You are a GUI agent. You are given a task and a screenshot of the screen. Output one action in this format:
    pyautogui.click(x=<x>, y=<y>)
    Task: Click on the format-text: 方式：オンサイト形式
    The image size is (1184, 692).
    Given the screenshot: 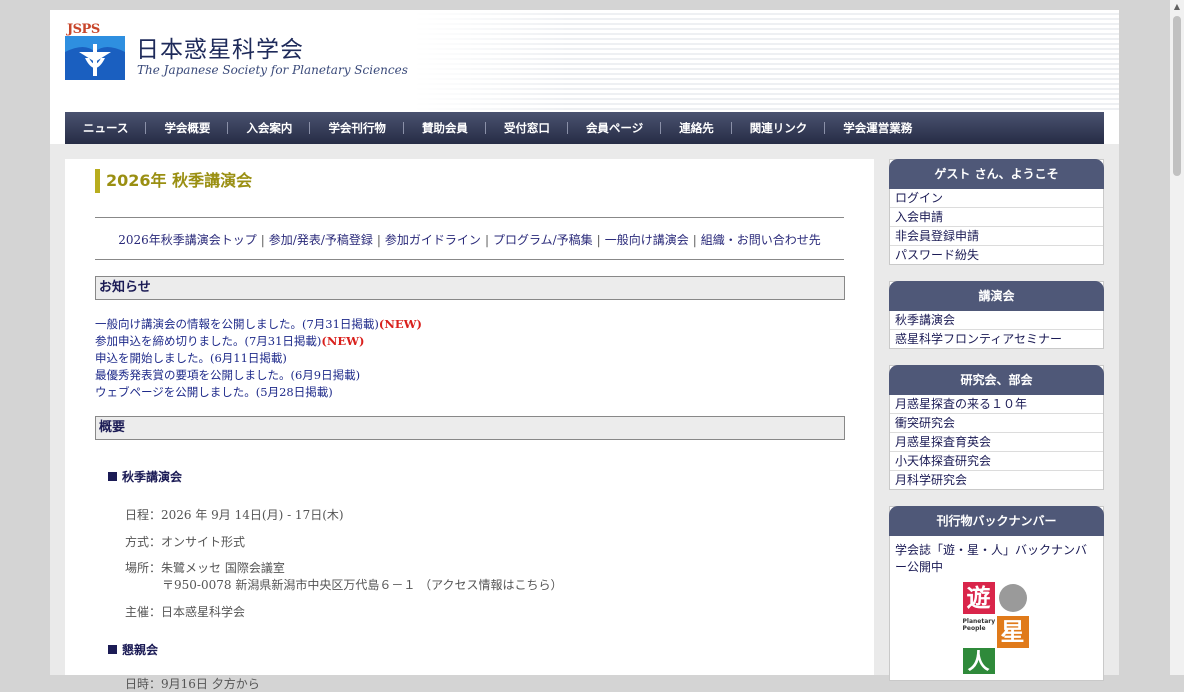 What is the action you would take?
    pyautogui.click(x=185, y=542)
    